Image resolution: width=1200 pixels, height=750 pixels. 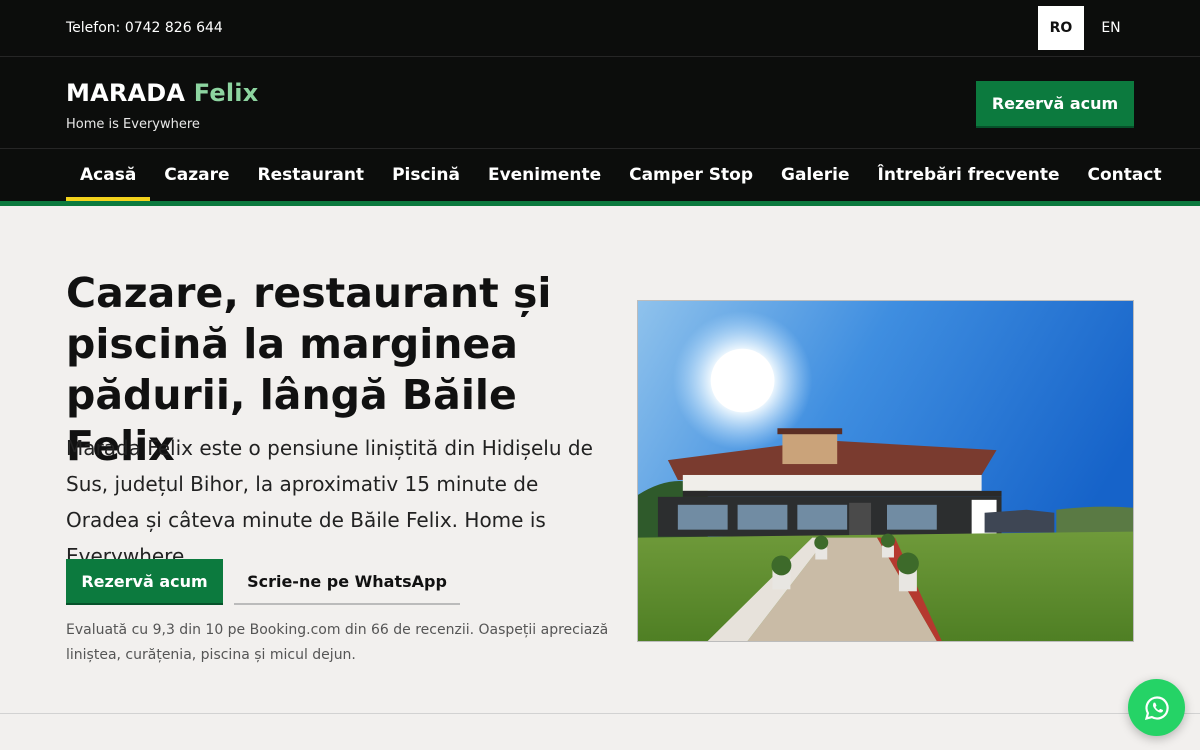 What do you see at coordinates (426, 175) in the screenshot?
I see `nav-item-piscina: Piscină` at bounding box center [426, 175].